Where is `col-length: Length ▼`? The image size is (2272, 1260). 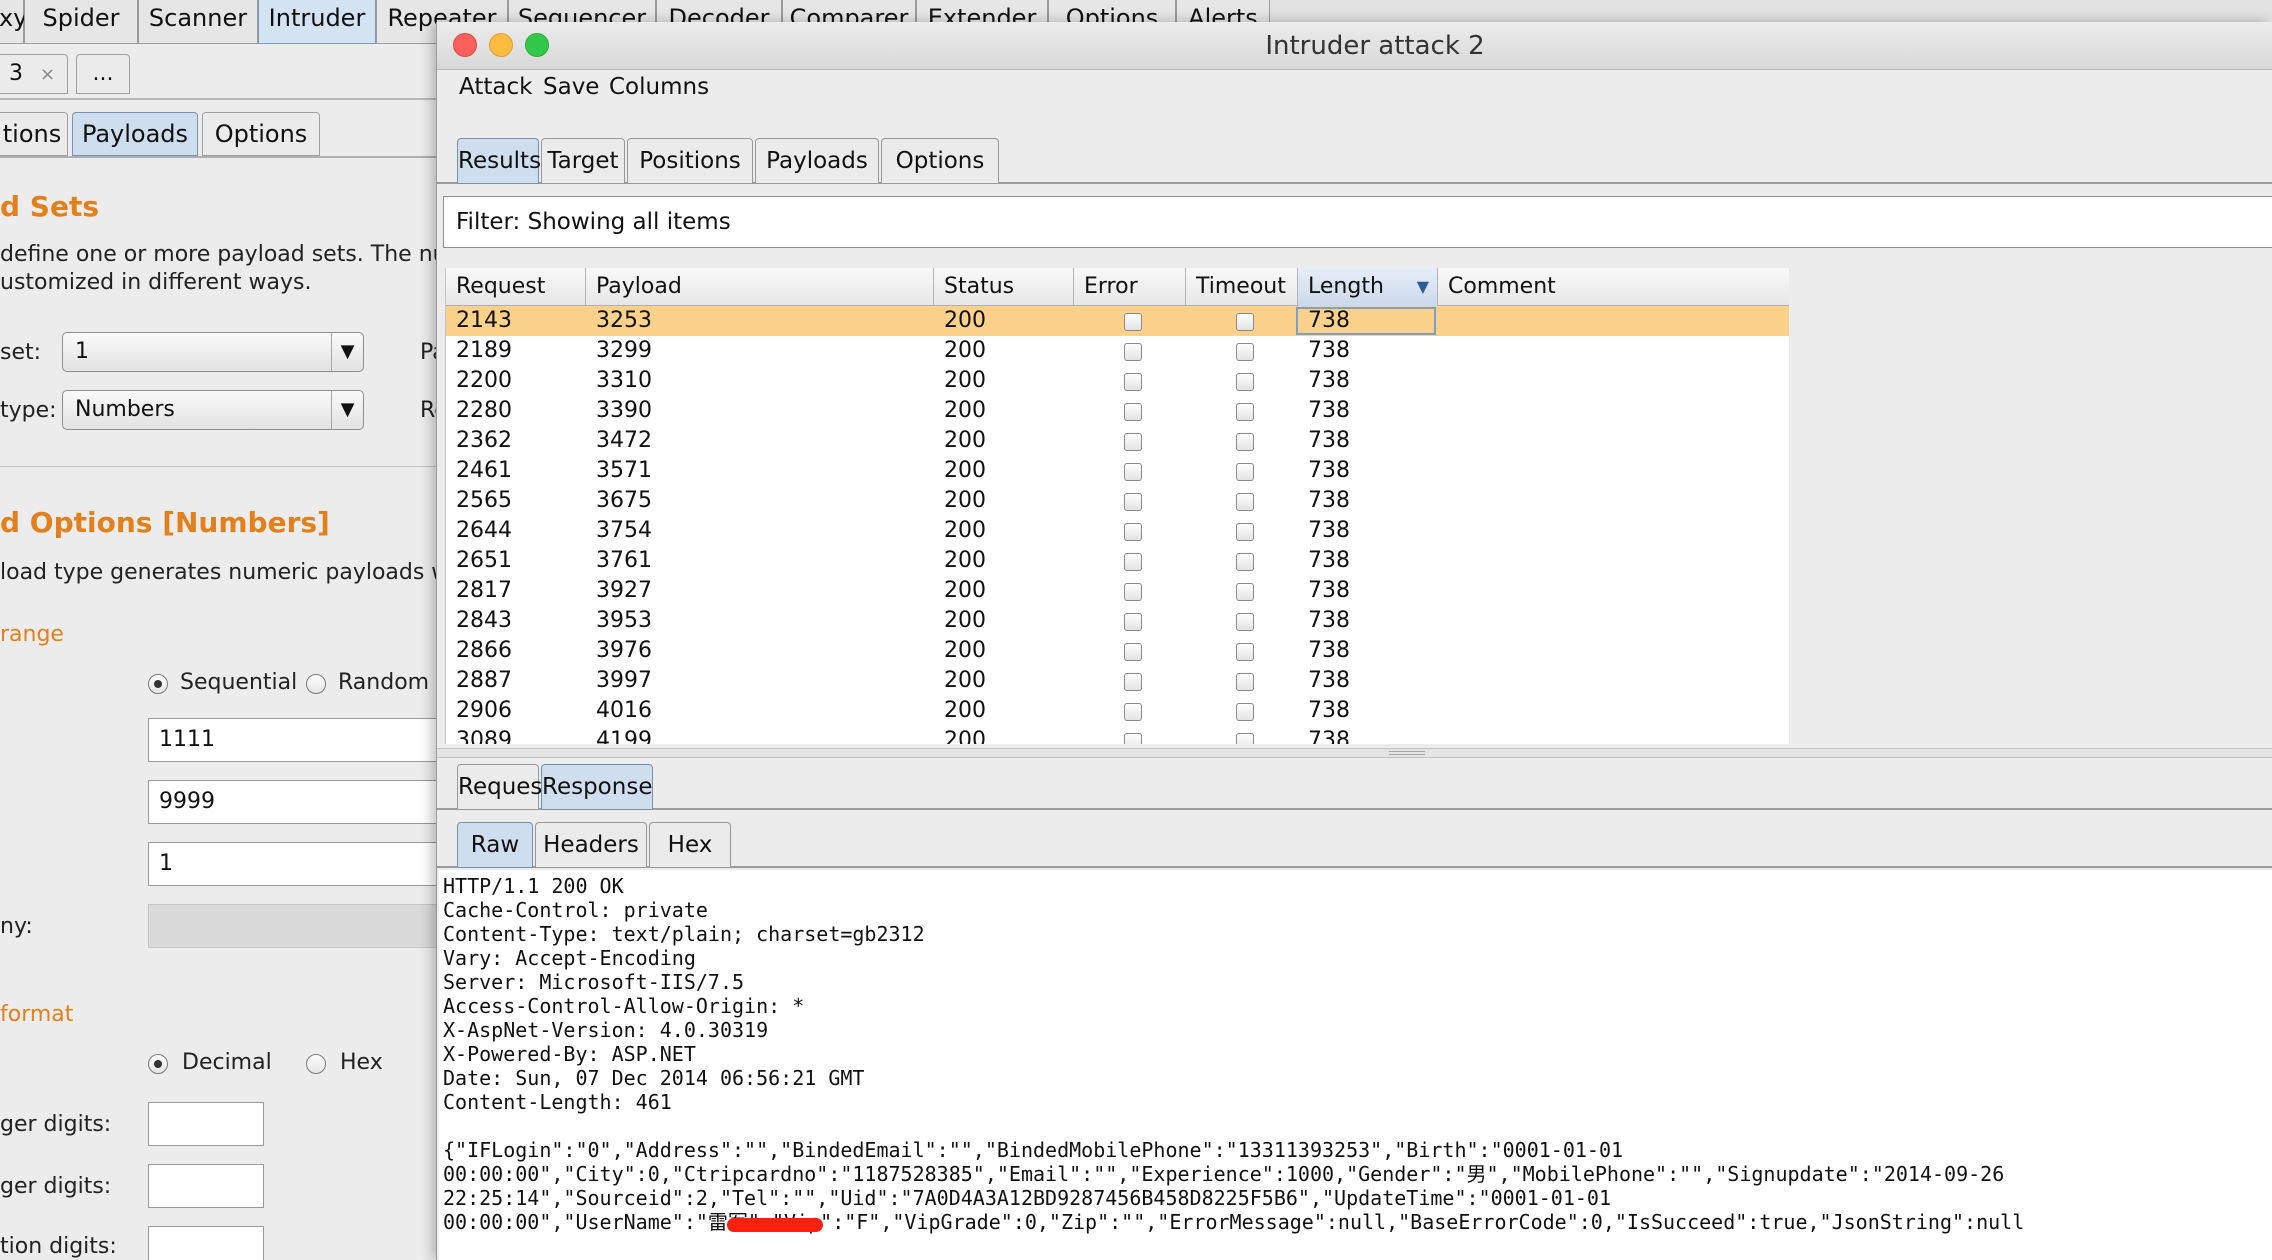
col-length: Length ▼ is located at coordinates (1368, 287).